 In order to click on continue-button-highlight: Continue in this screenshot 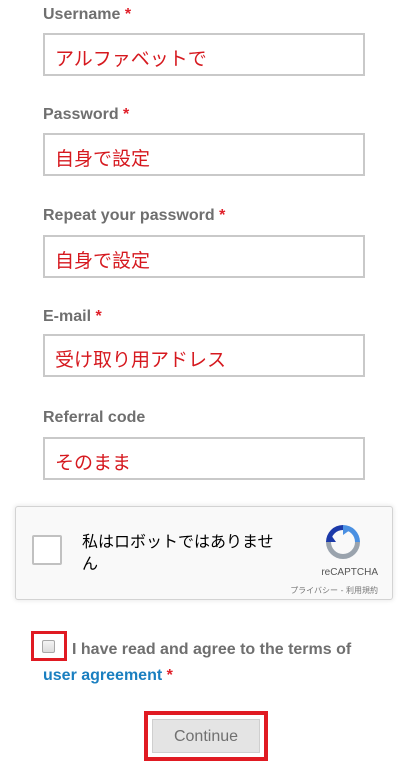, I will do `click(206, 736)`.